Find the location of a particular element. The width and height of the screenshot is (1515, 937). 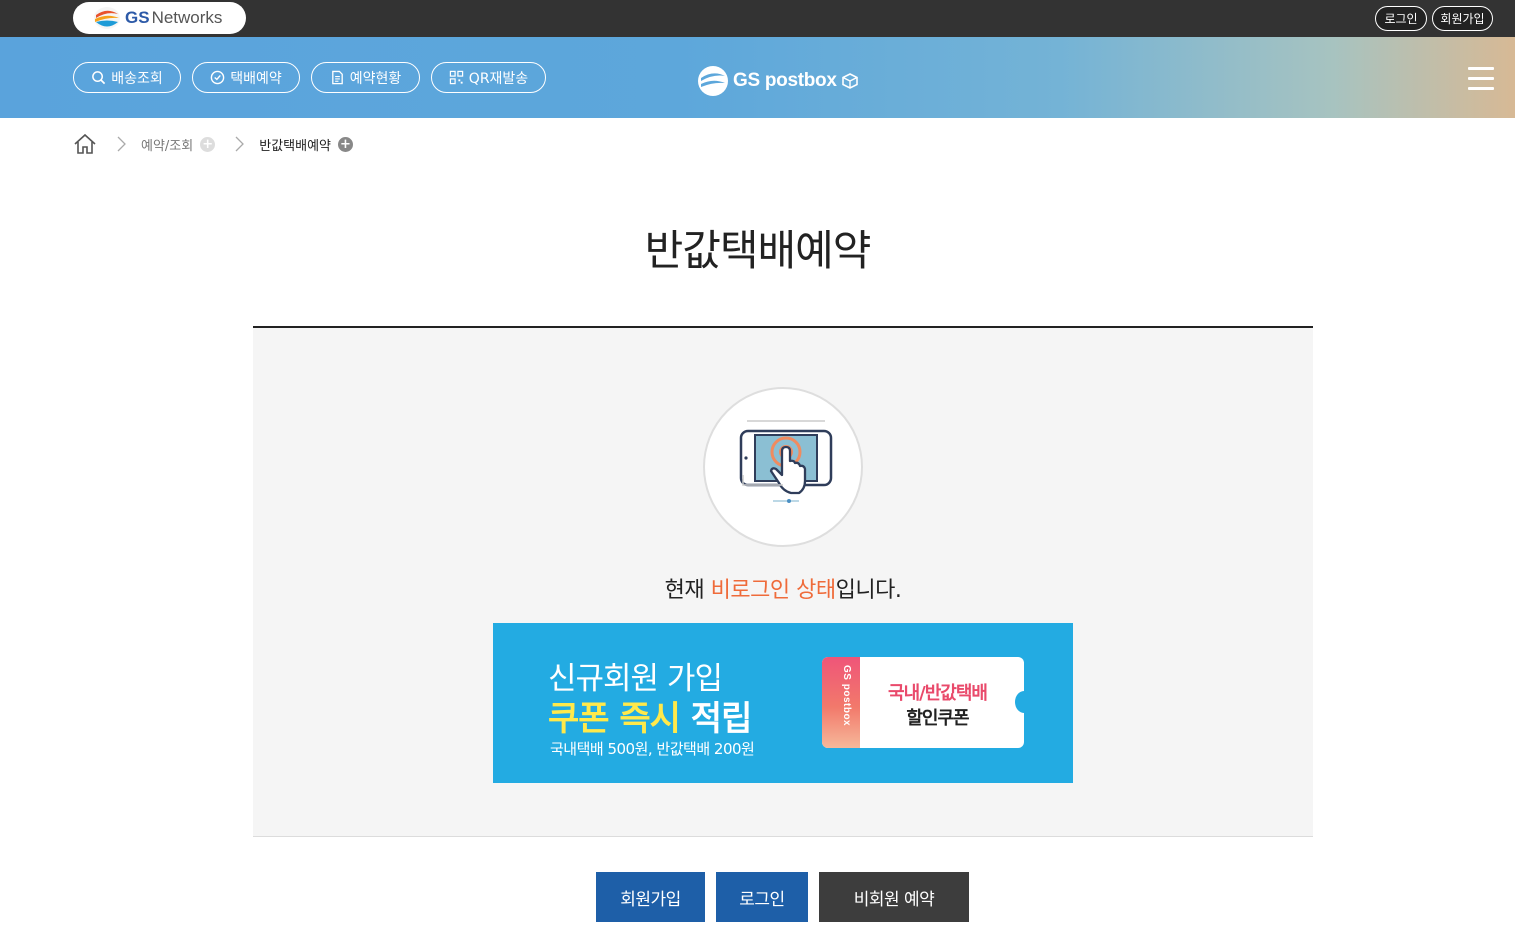

tablet-touch-icon is located at coordinates (786, 461).